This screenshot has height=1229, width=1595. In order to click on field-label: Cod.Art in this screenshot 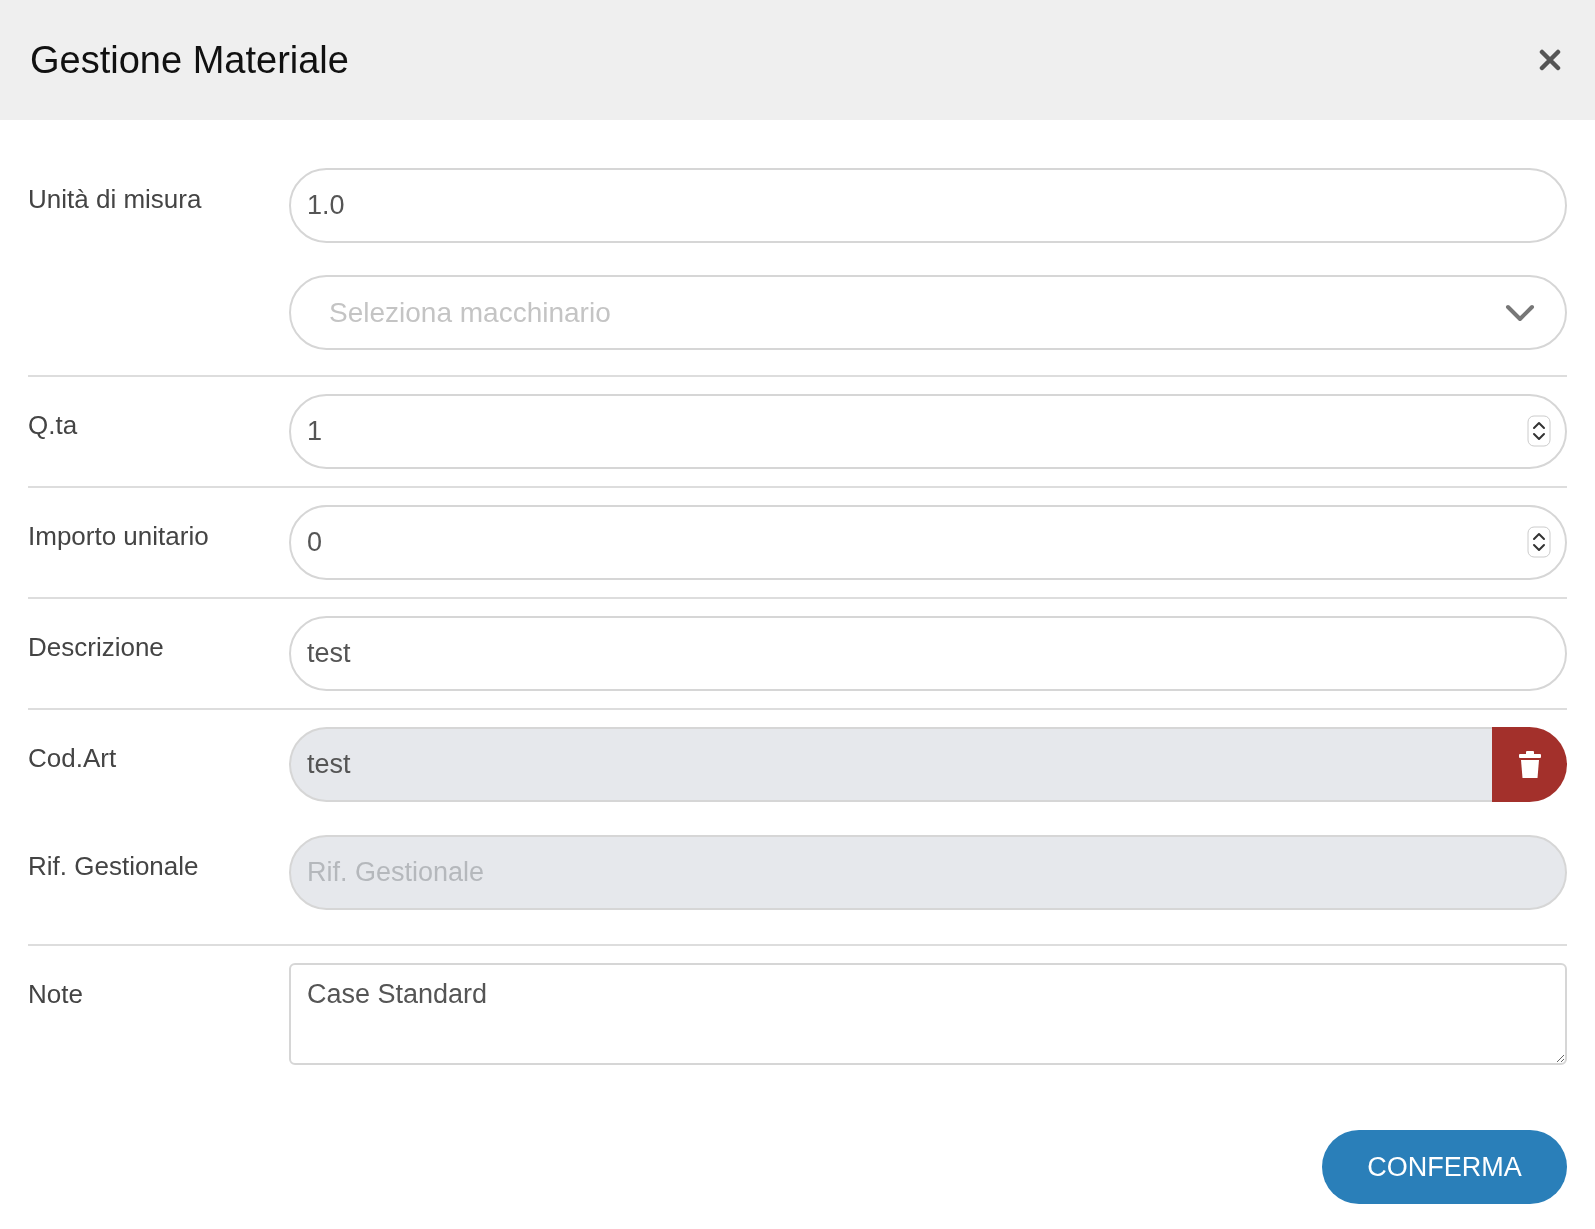, I will do `click(73, 758)`.